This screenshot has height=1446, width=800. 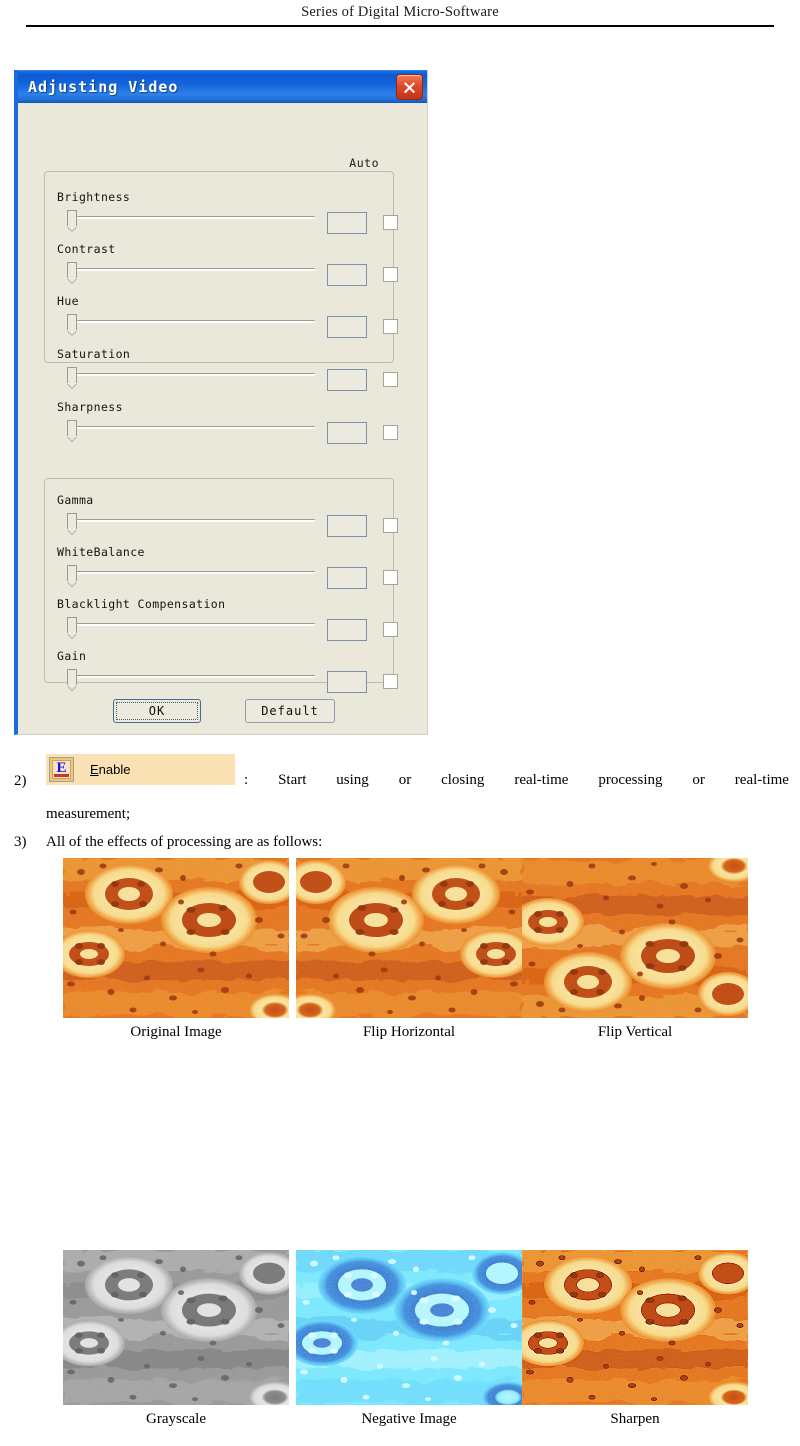 I want to click on slider-label-saturation: Saturation, so click(x=94, y=354).